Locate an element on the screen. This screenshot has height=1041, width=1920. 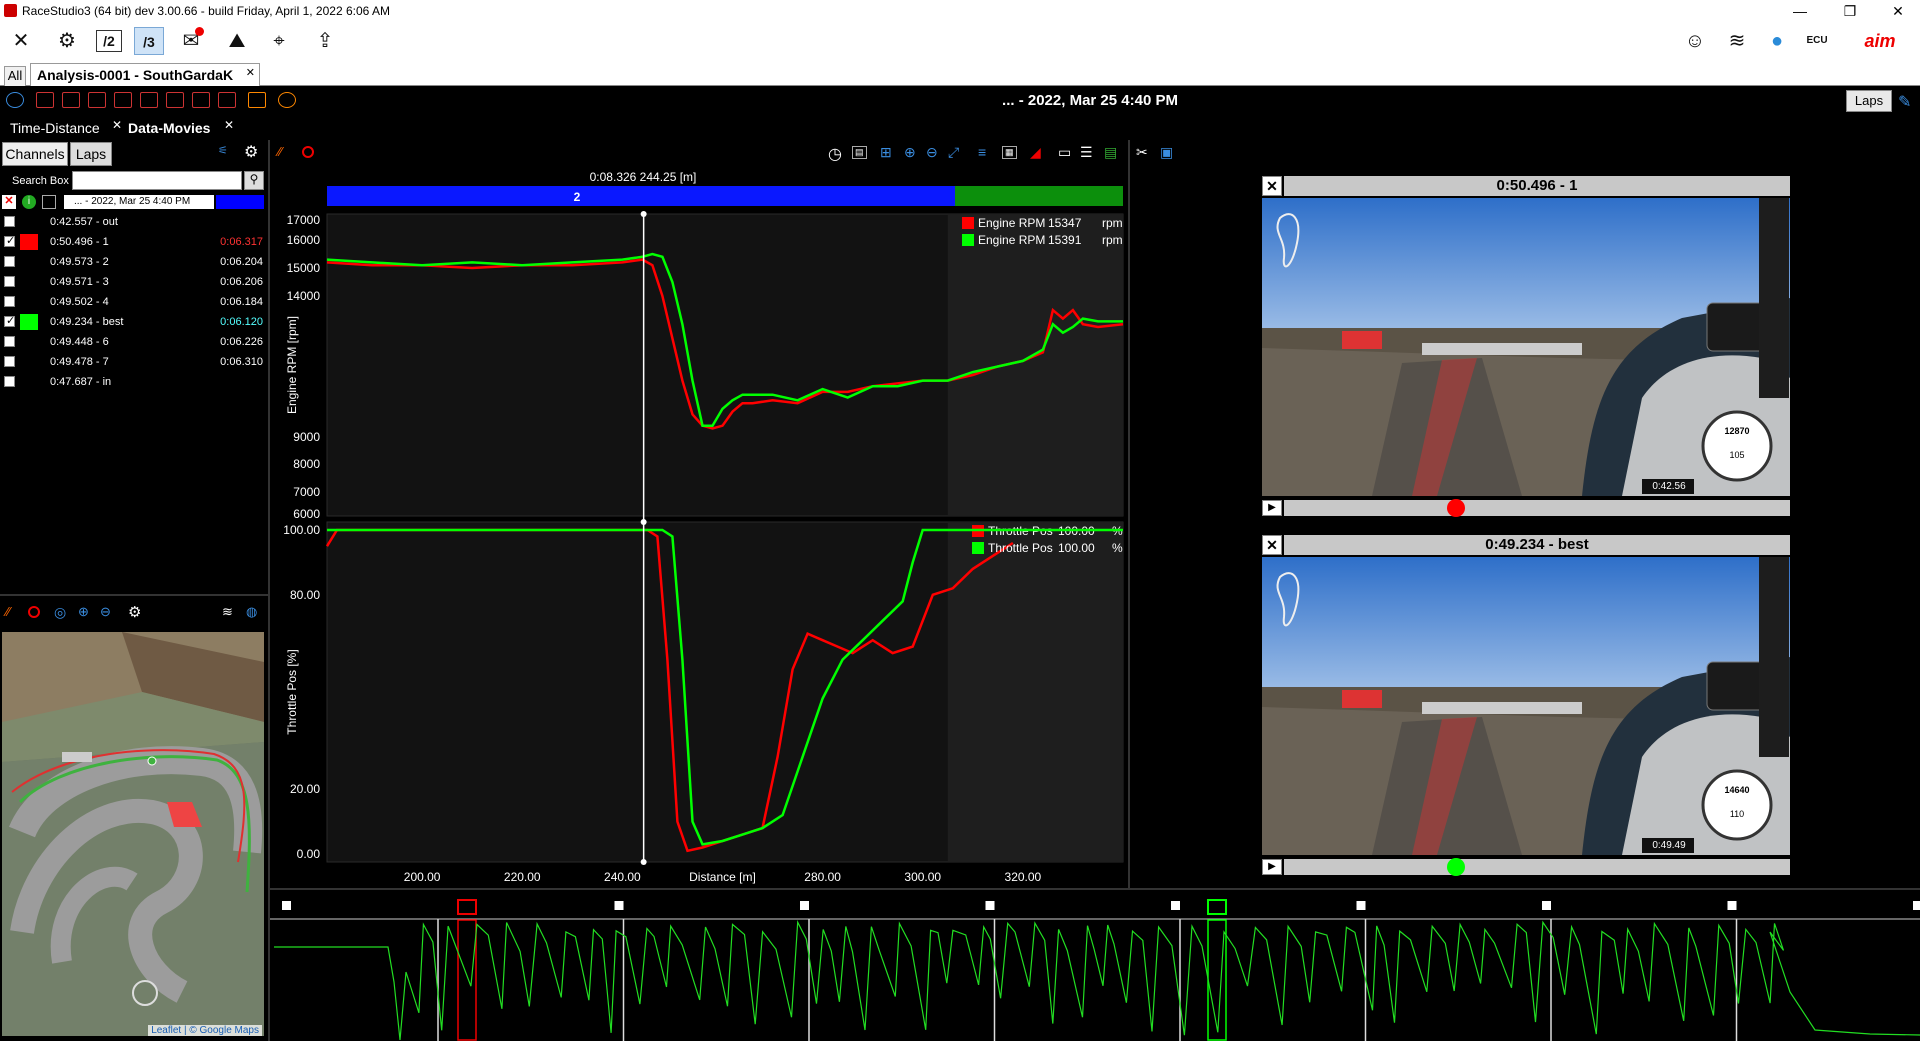
lap-row: 0:49.478 - 7 0:06.310 is located at coordinates (133, 362).